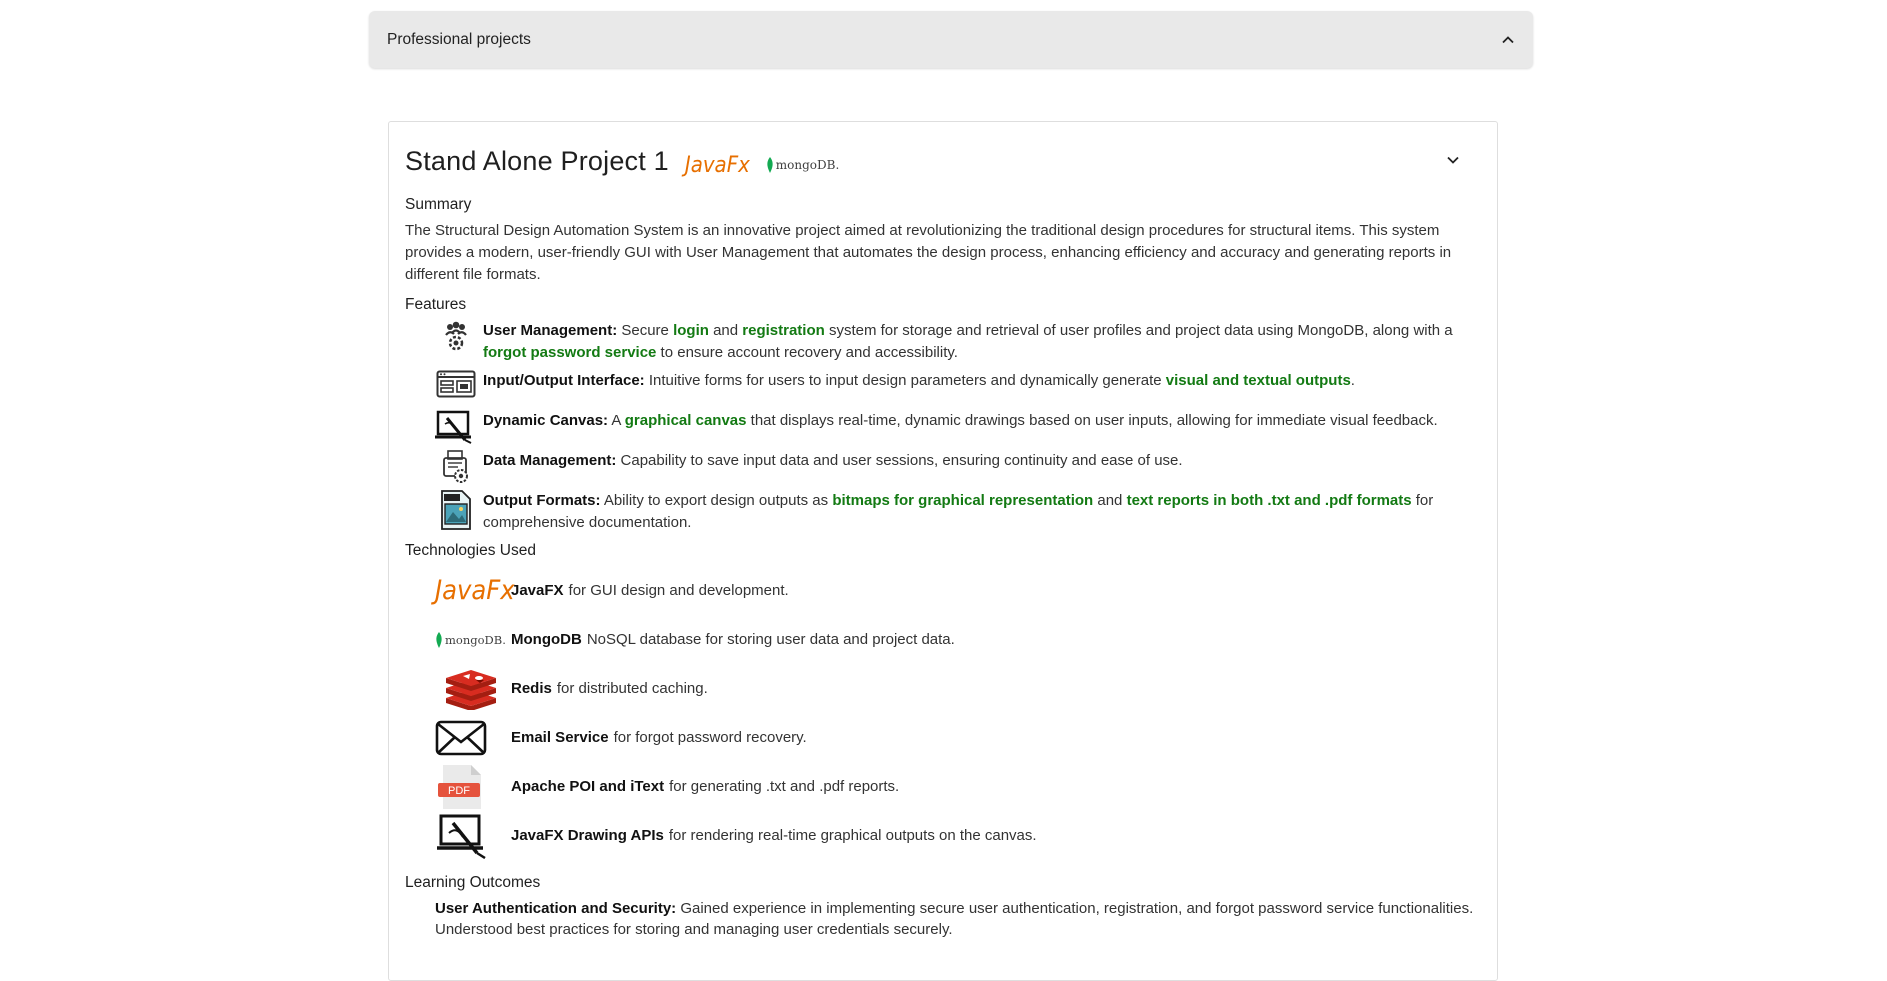 This screenshot has width=1887, height=981. What do you see at coordinates (456, 510) in the screenshot?
I see `jpeg-file-icon` at bounding box center [456, 510].